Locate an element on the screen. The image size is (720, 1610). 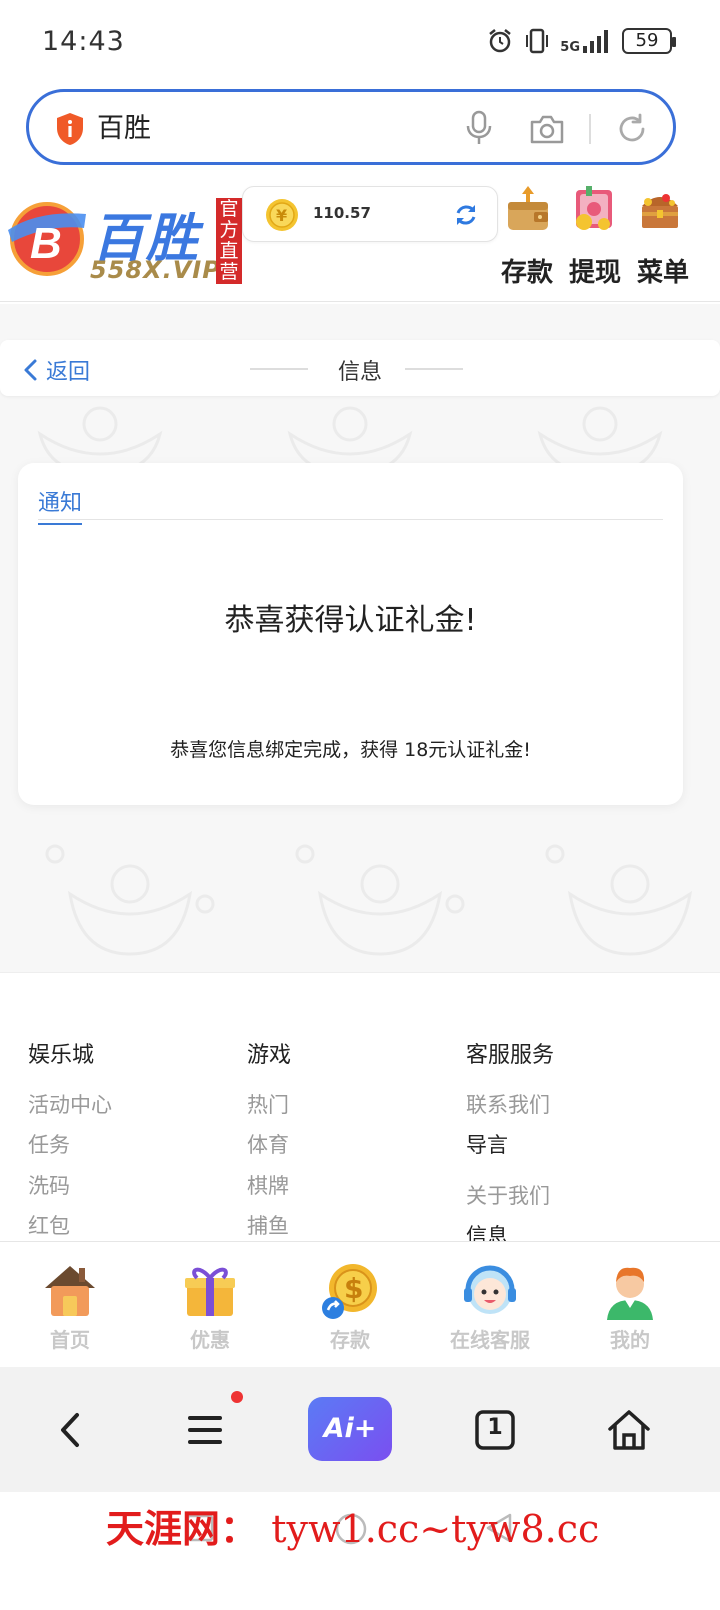
safe-icon is located at coordinates (594, 209).